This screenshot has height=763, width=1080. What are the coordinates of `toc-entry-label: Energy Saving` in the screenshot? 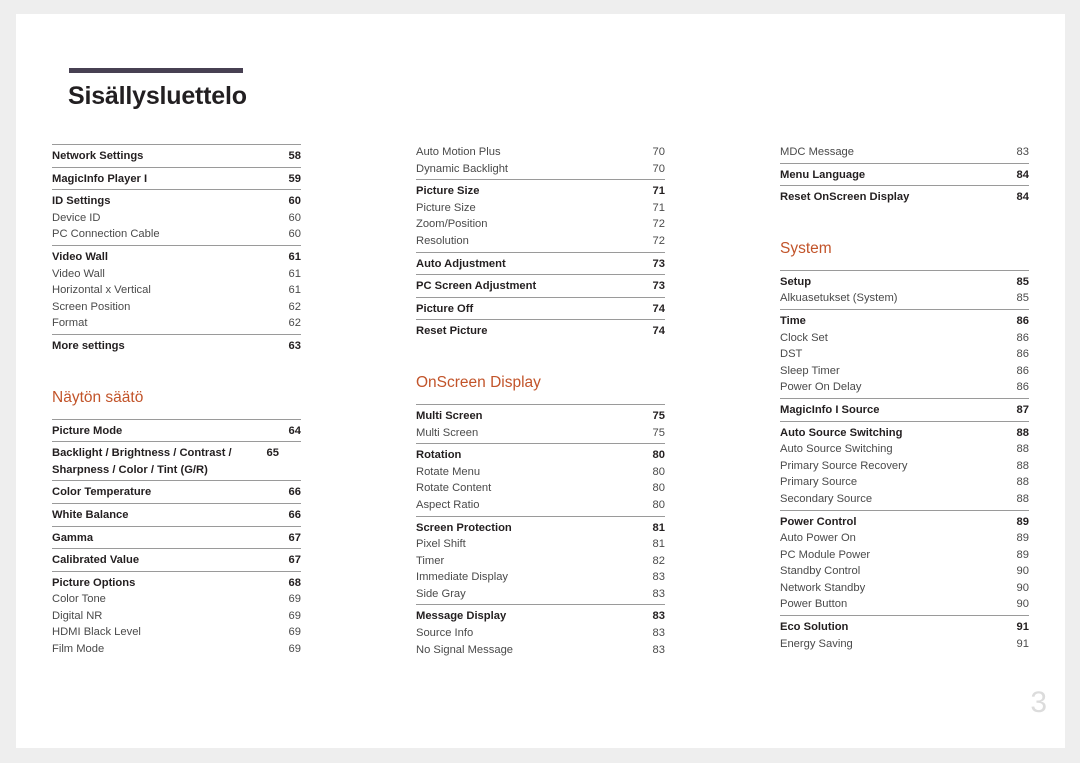 It's located at (816, 643).